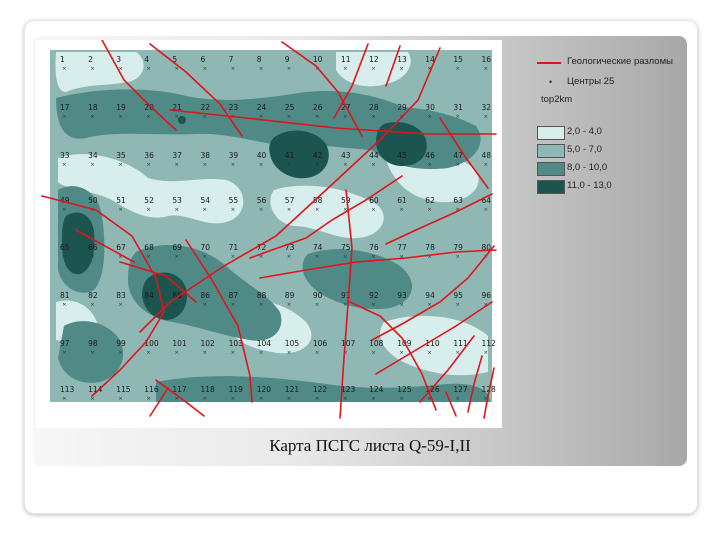 The image size is (720, 540). Describe the element at coordinates (430, 200) in the screenshot. I see `station-number: 62` at that location.